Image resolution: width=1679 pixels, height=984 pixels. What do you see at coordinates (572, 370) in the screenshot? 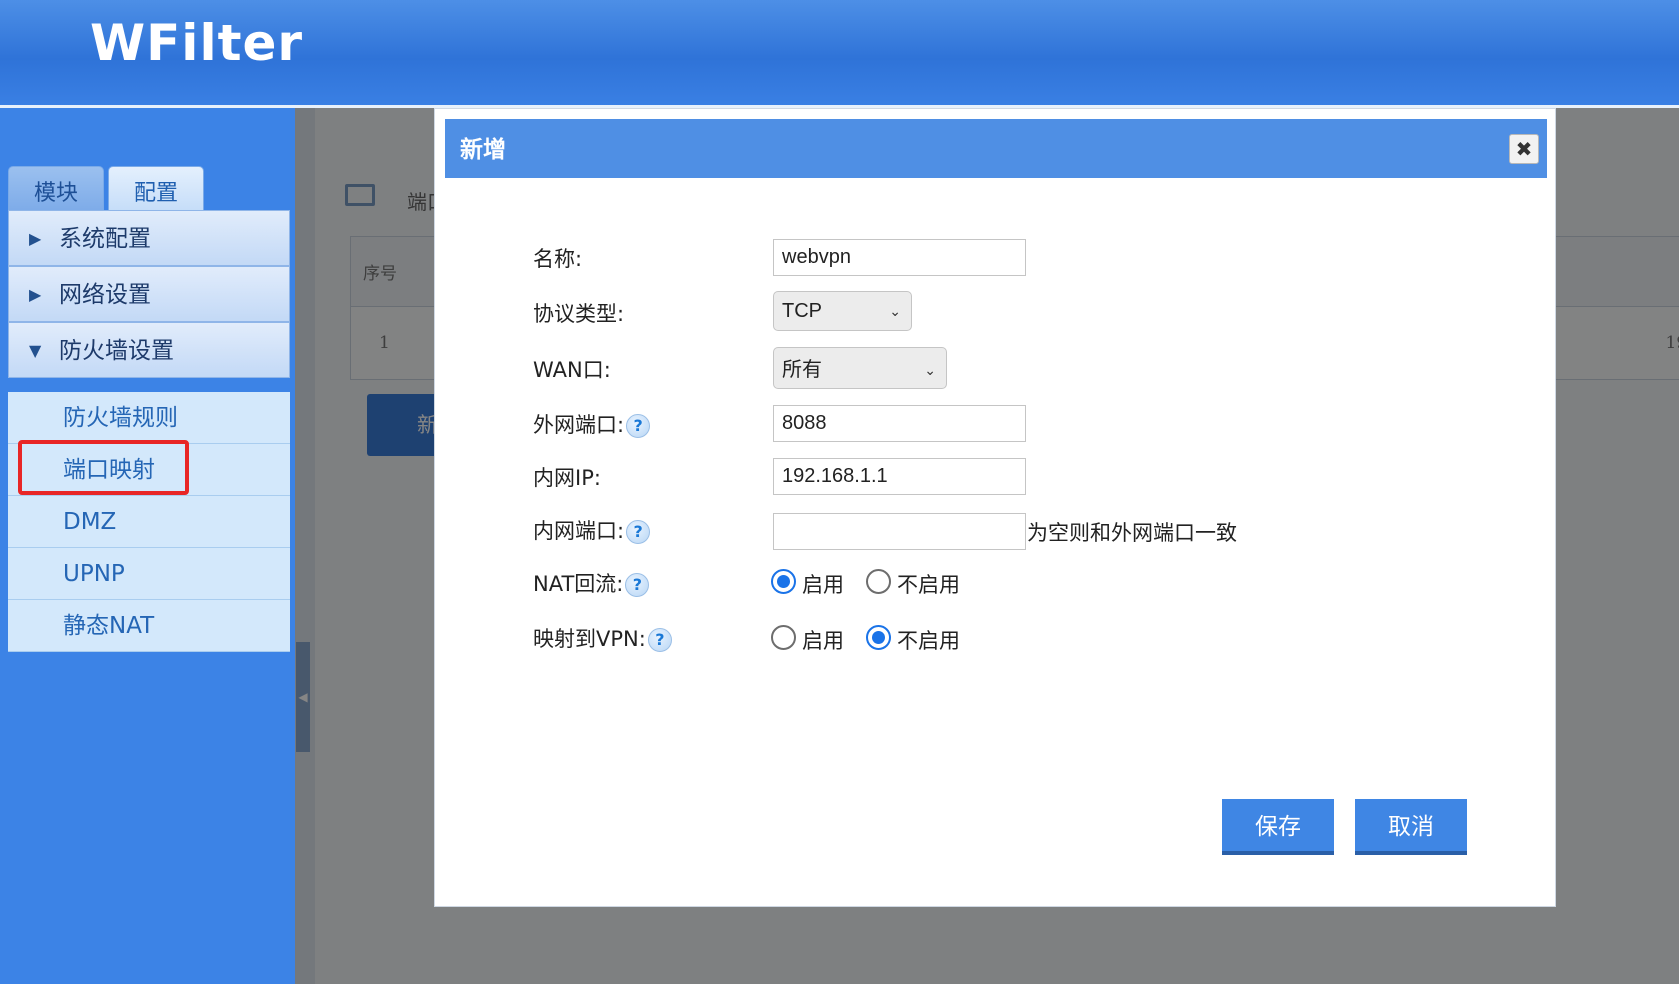
I see `wan-label: WAN口:` at bounding box center [572, 370].